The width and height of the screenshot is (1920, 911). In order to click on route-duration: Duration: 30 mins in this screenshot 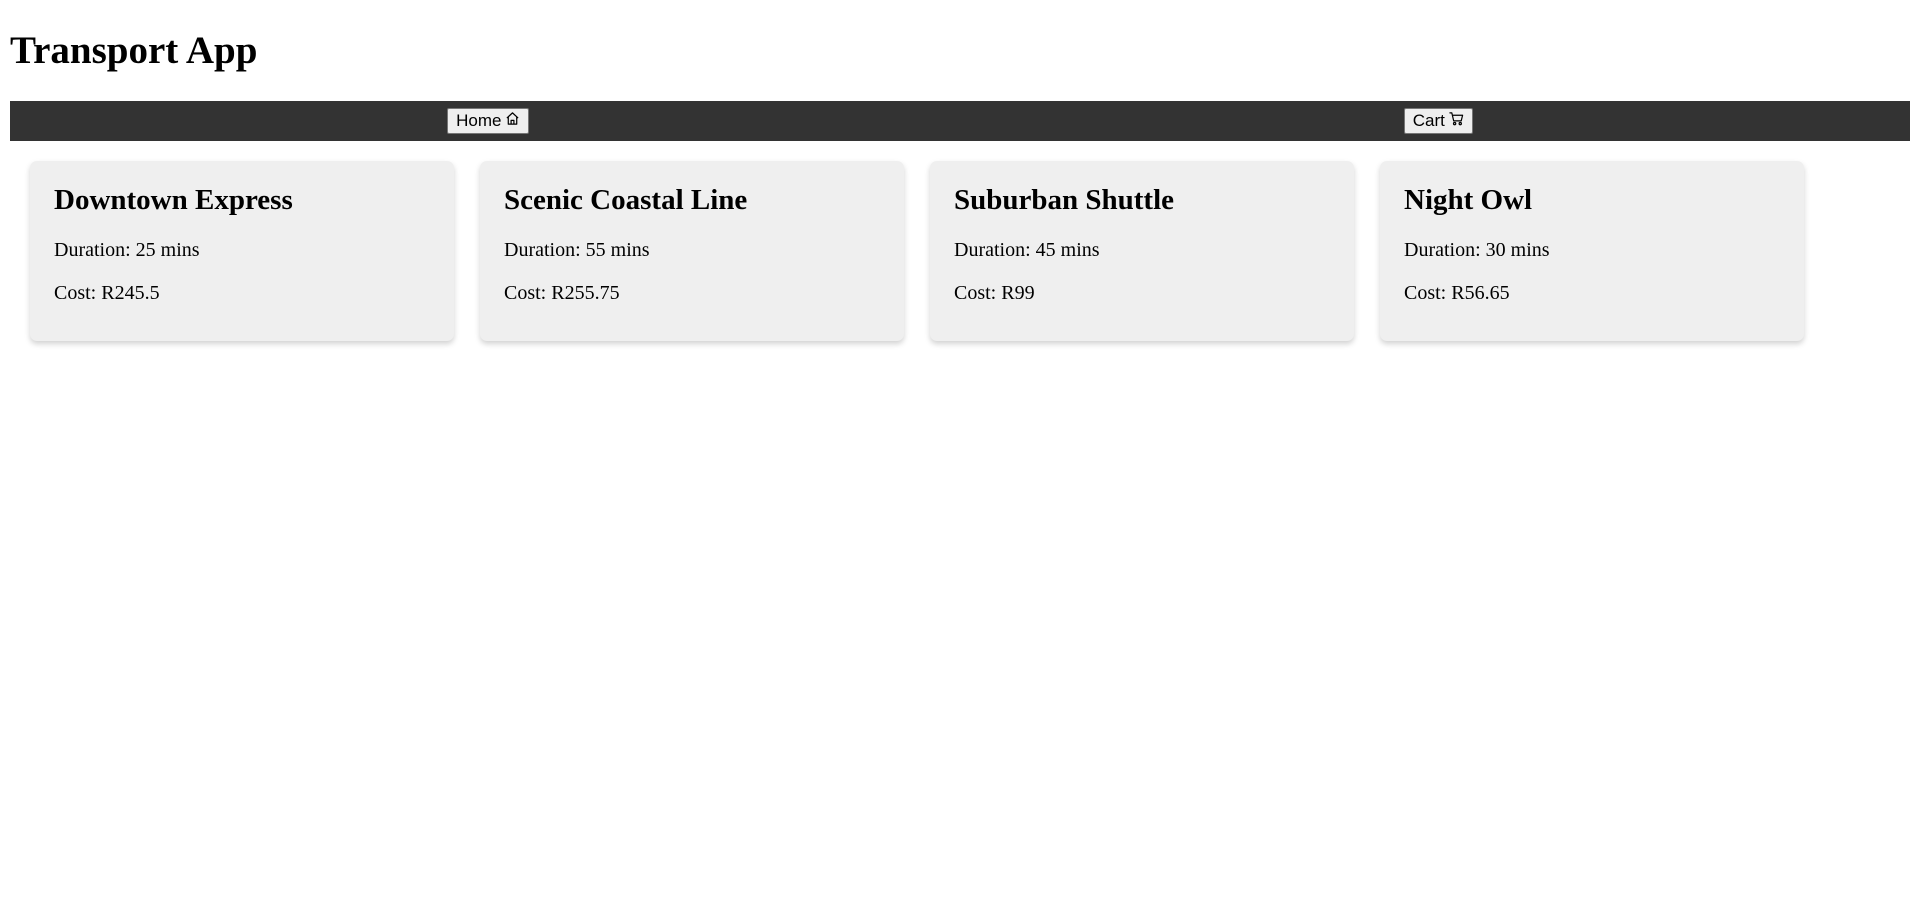, I will do `click(1477, 250)`.